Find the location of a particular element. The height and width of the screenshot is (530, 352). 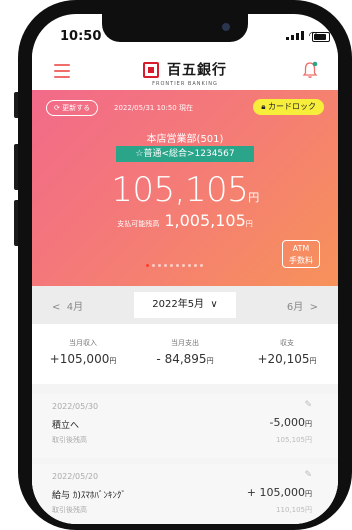

net-label: 収支 is located at coordinates (287, 343).